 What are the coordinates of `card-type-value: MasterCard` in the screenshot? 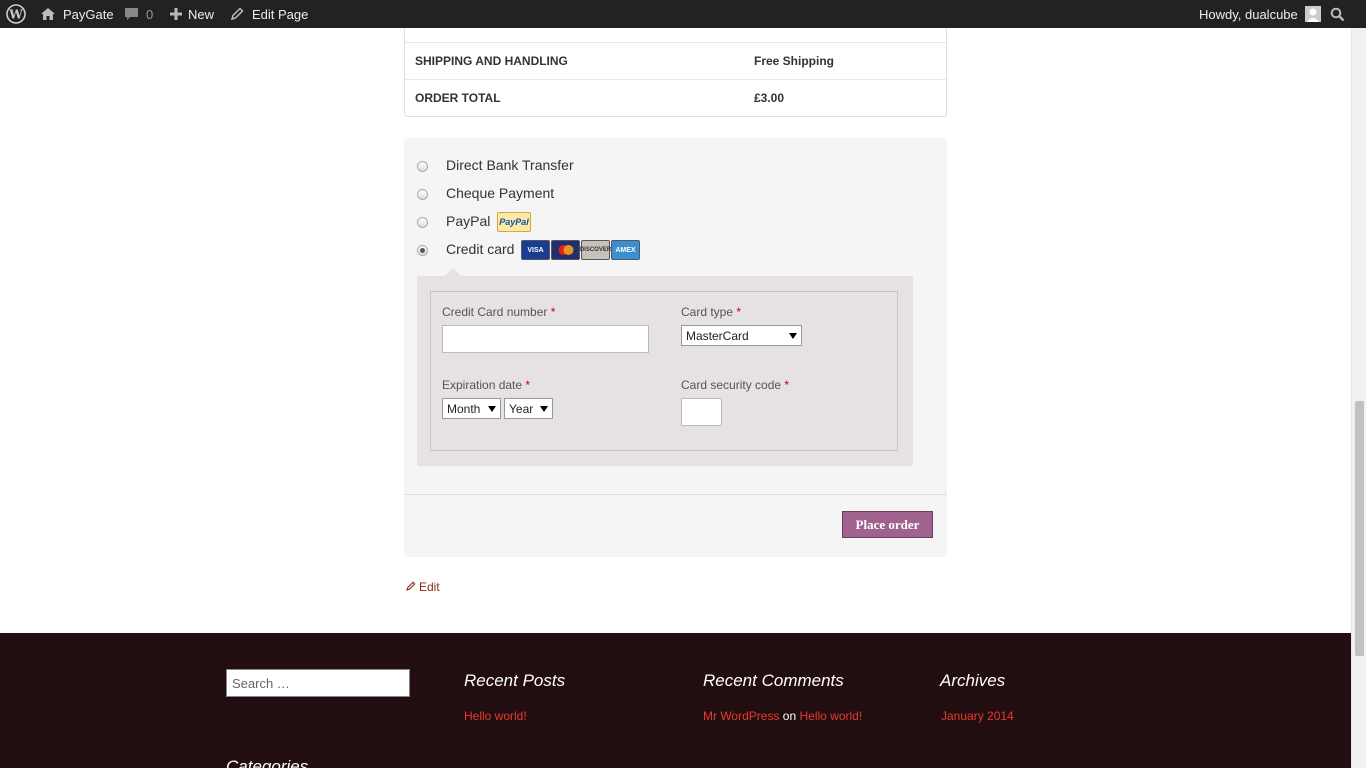 It's located at (717, 335).